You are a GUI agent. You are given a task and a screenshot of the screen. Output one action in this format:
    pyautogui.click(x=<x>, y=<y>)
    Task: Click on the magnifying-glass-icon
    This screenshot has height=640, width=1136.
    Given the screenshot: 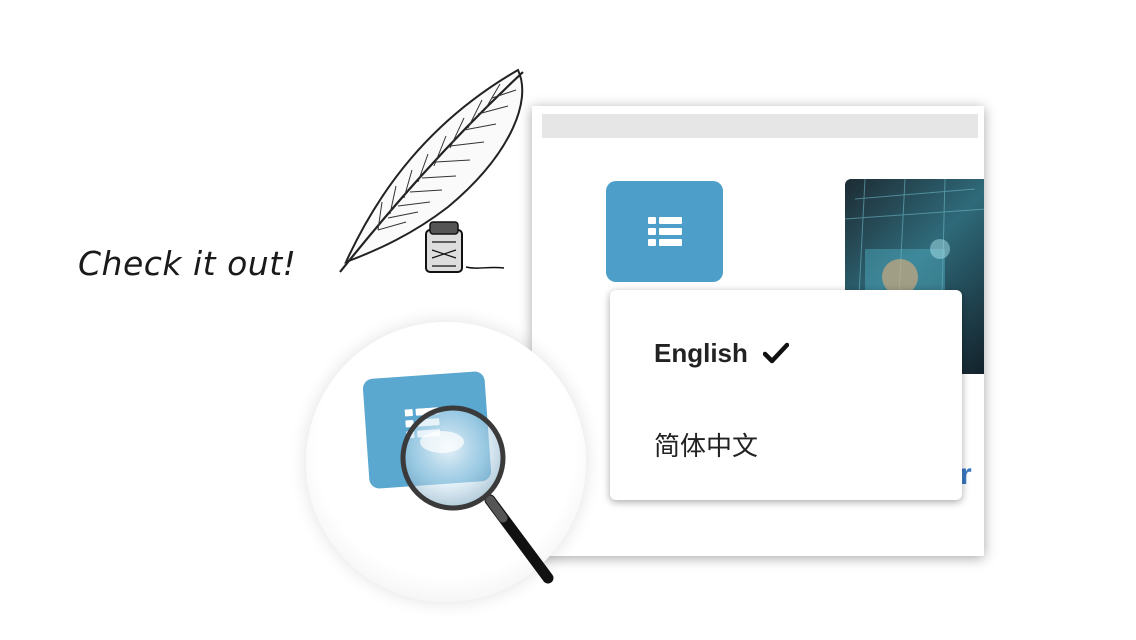 What is the action you would take?
    pyautogui.click(x=477, y=494)
    